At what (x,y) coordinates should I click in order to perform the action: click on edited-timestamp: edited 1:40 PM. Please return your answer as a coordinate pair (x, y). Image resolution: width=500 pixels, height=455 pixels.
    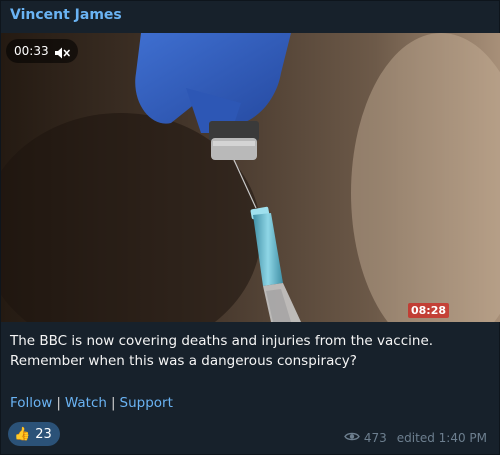
    Looking at the image, I should click on (441, 438).